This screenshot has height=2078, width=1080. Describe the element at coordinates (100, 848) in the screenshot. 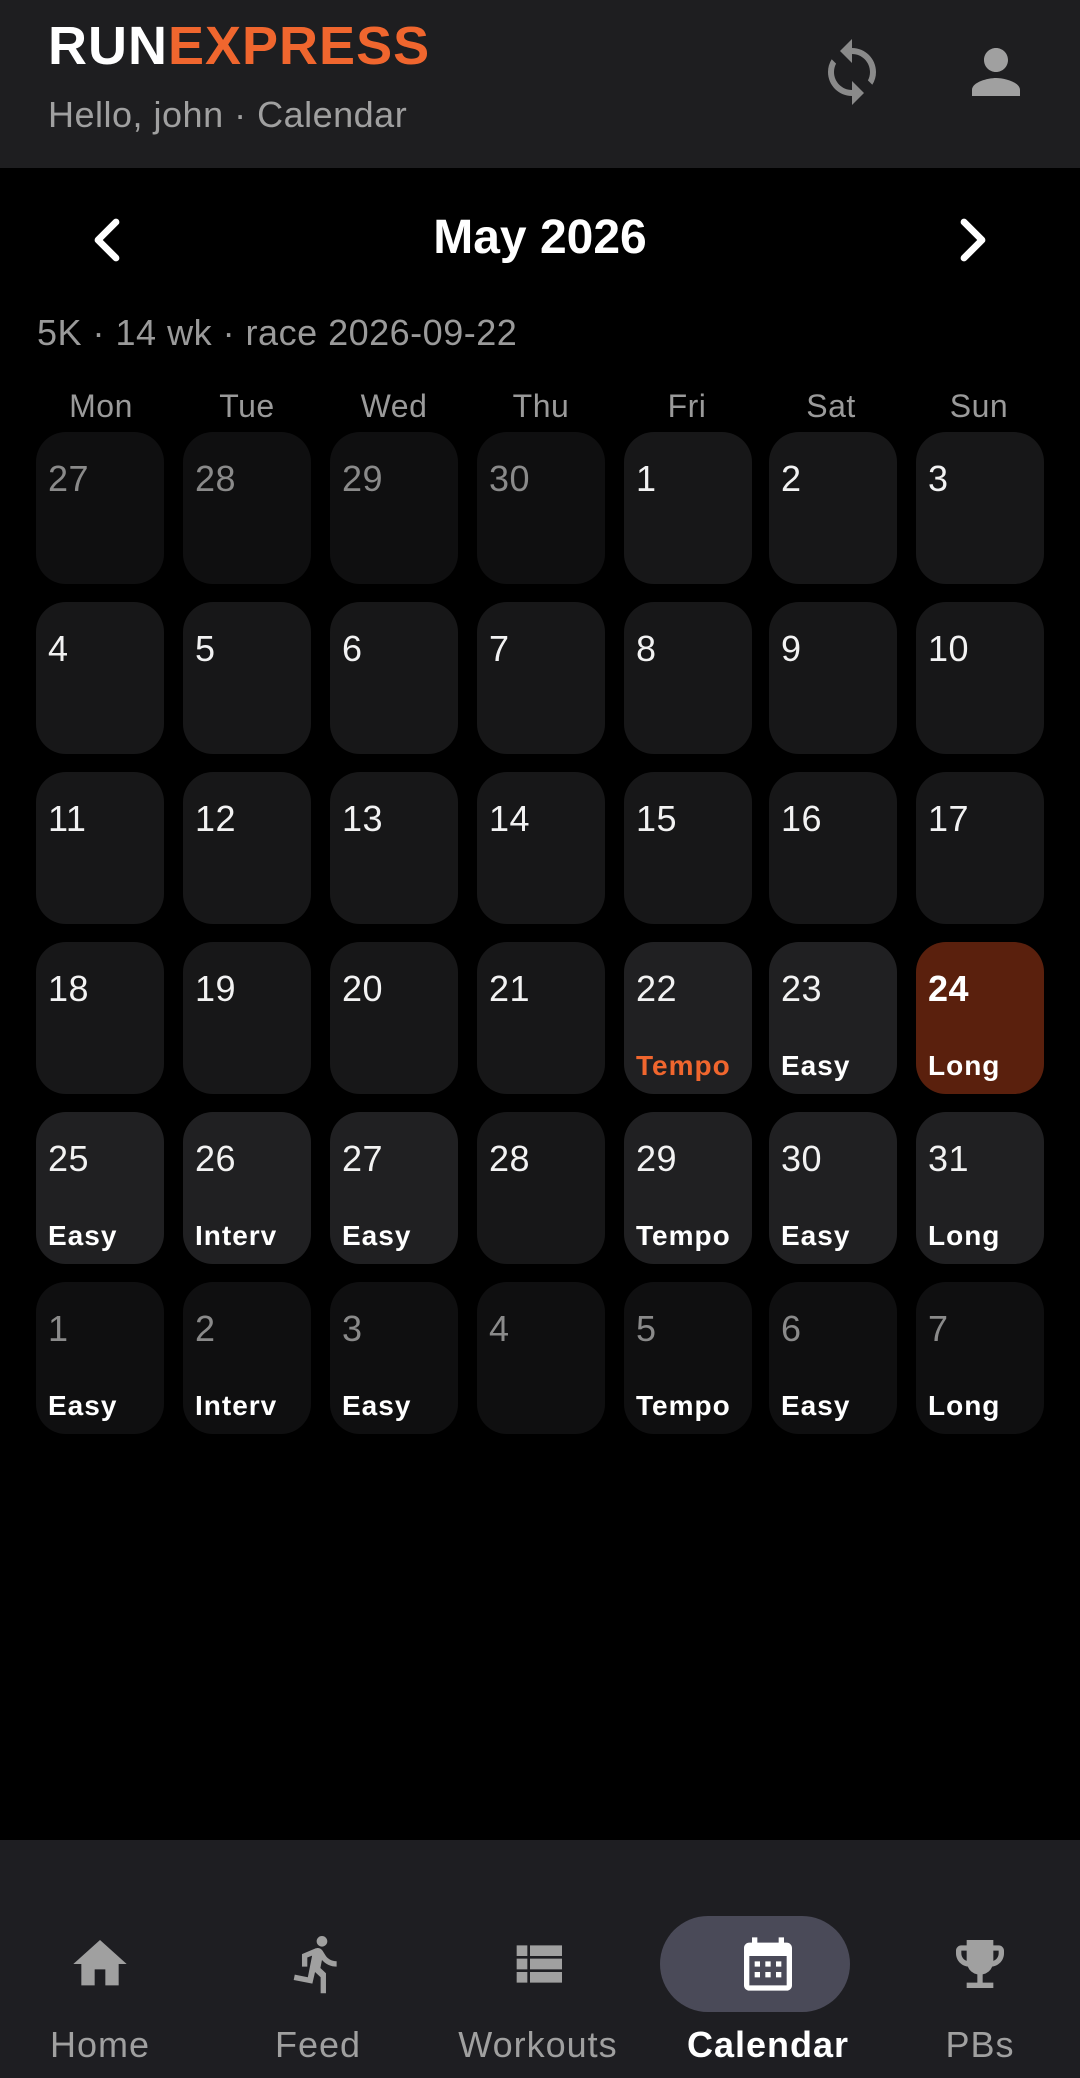

I see `calendar-day-cell: 11` at that location.